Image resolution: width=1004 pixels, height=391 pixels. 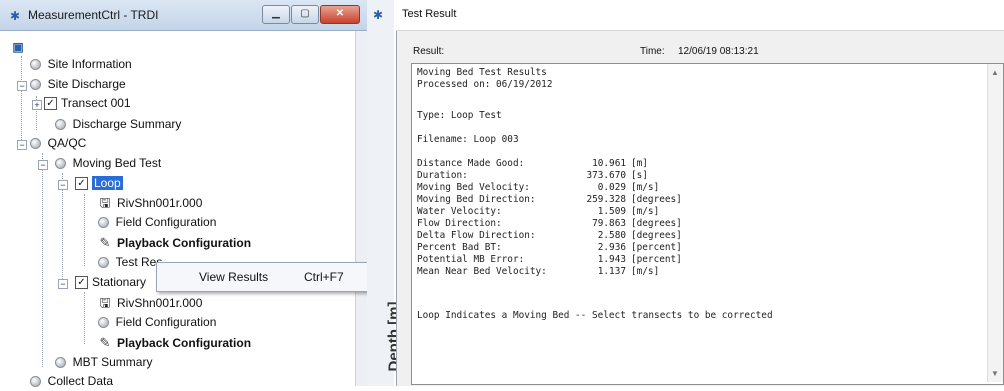 What do you see at coordinates (81, 184) in the screenshot?
I see `loop-checkbox: ✓` at bounding box center [81, 184].